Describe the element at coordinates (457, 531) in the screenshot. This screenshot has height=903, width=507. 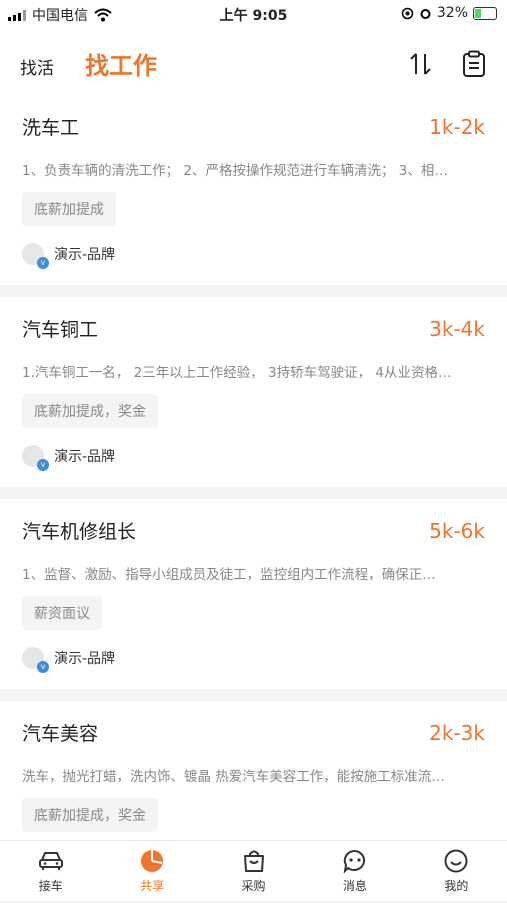
I see `job-salary: 5k-6k` at that location.